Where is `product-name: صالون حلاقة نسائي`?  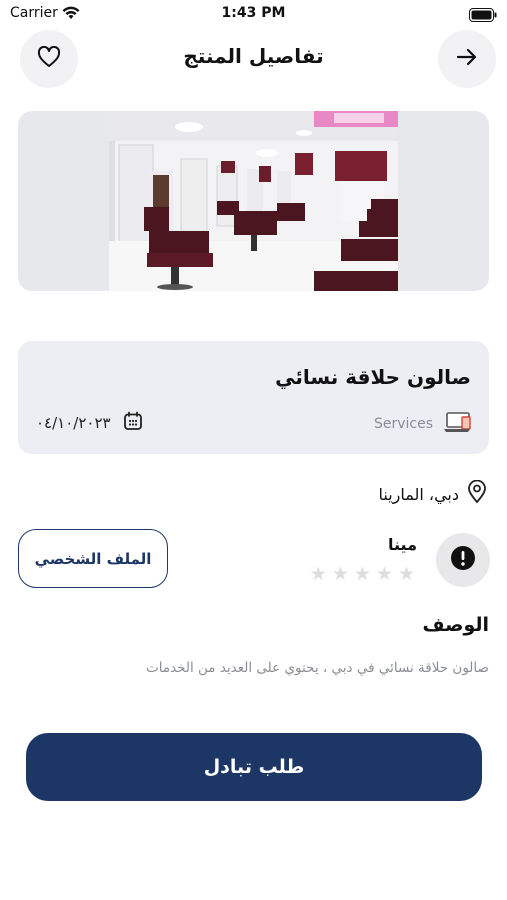 product-name: صالون حلاقة نسائي is located at coordinates (373, 377).